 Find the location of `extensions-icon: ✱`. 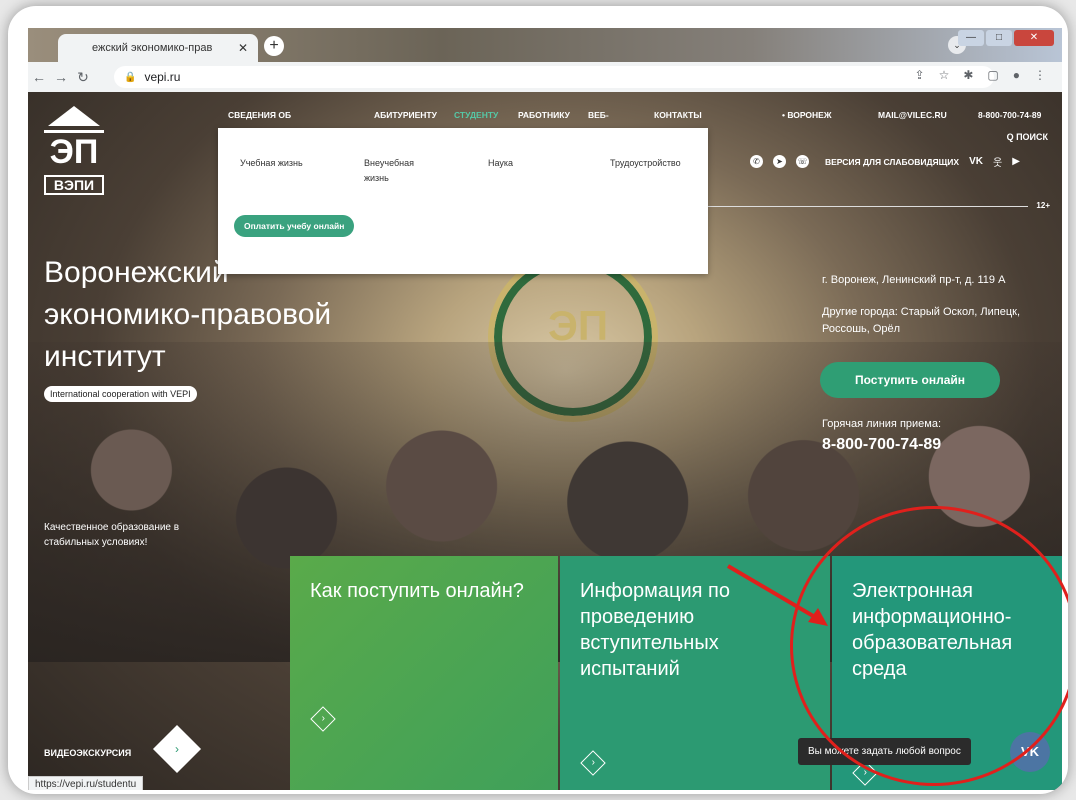

extensions-icon: ✱ is located at coordinates (968, 75).